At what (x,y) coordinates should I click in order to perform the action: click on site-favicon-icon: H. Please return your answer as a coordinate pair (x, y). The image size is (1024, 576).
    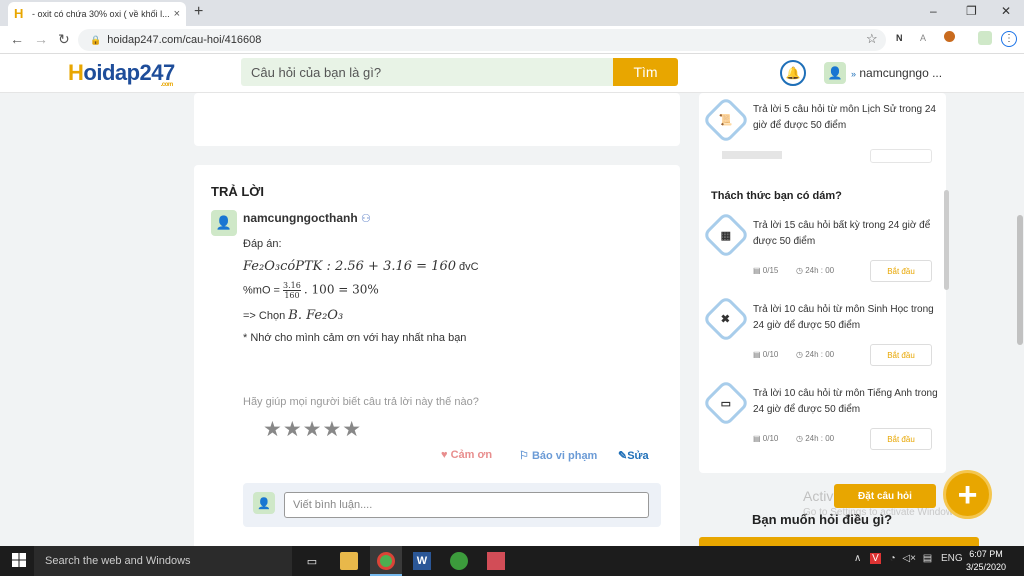
    Looking at the image, I should click on (19, 13).